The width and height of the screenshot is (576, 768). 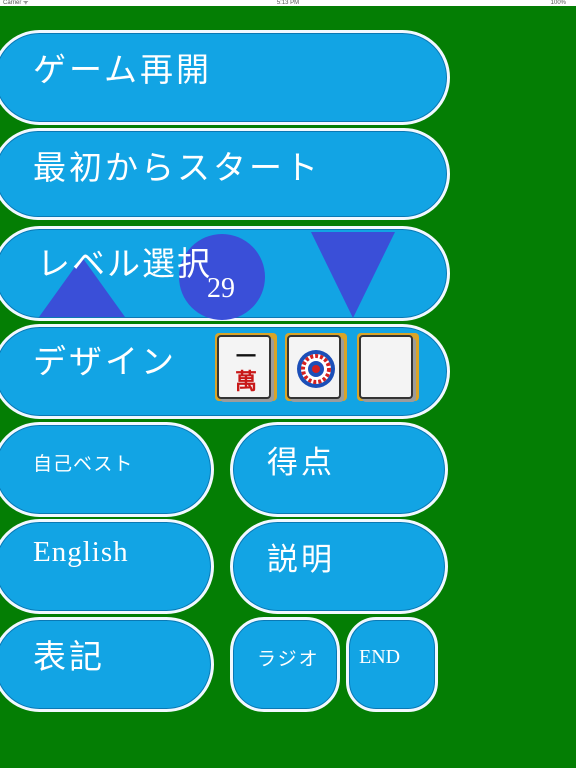 I want to click on score-button: 得点, so click(x=339, y=469).